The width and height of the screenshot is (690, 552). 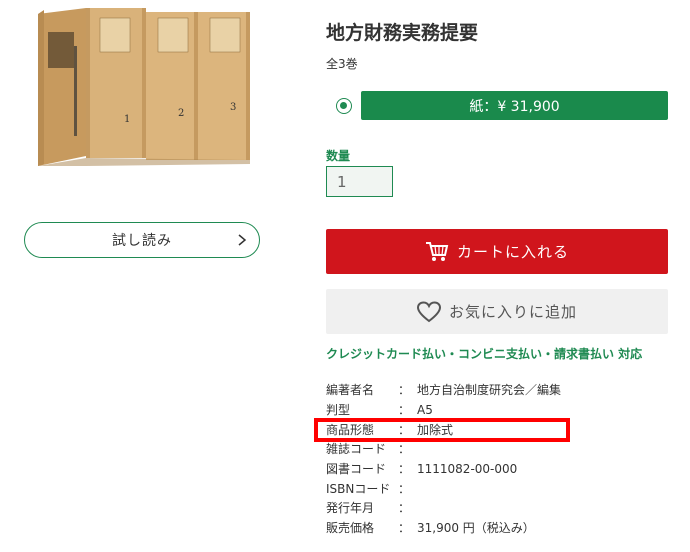 I want to click on spec-row-magazine-code: 雑誌コード ：, so click(x=443, y=449).